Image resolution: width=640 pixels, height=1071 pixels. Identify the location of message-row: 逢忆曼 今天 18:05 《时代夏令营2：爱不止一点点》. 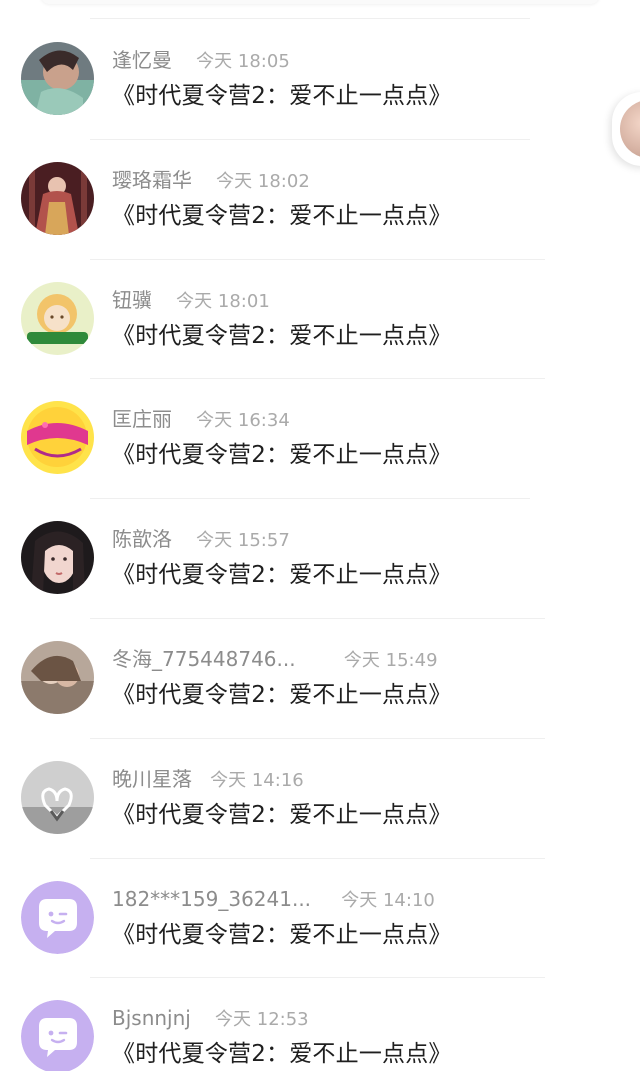
(320, 80).